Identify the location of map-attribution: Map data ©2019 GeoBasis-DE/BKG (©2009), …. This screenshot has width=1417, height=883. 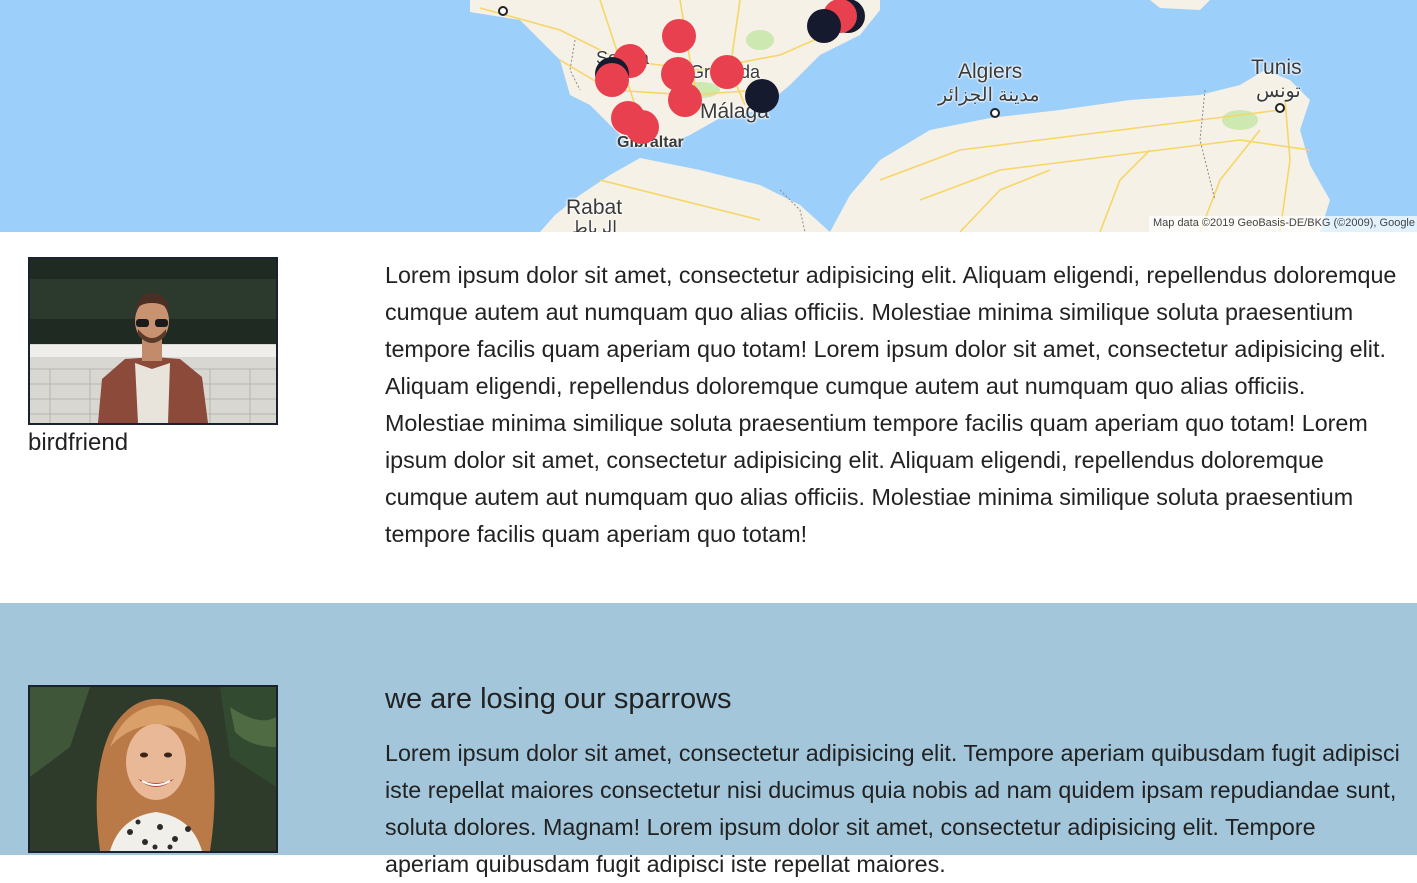
(1282, 224).